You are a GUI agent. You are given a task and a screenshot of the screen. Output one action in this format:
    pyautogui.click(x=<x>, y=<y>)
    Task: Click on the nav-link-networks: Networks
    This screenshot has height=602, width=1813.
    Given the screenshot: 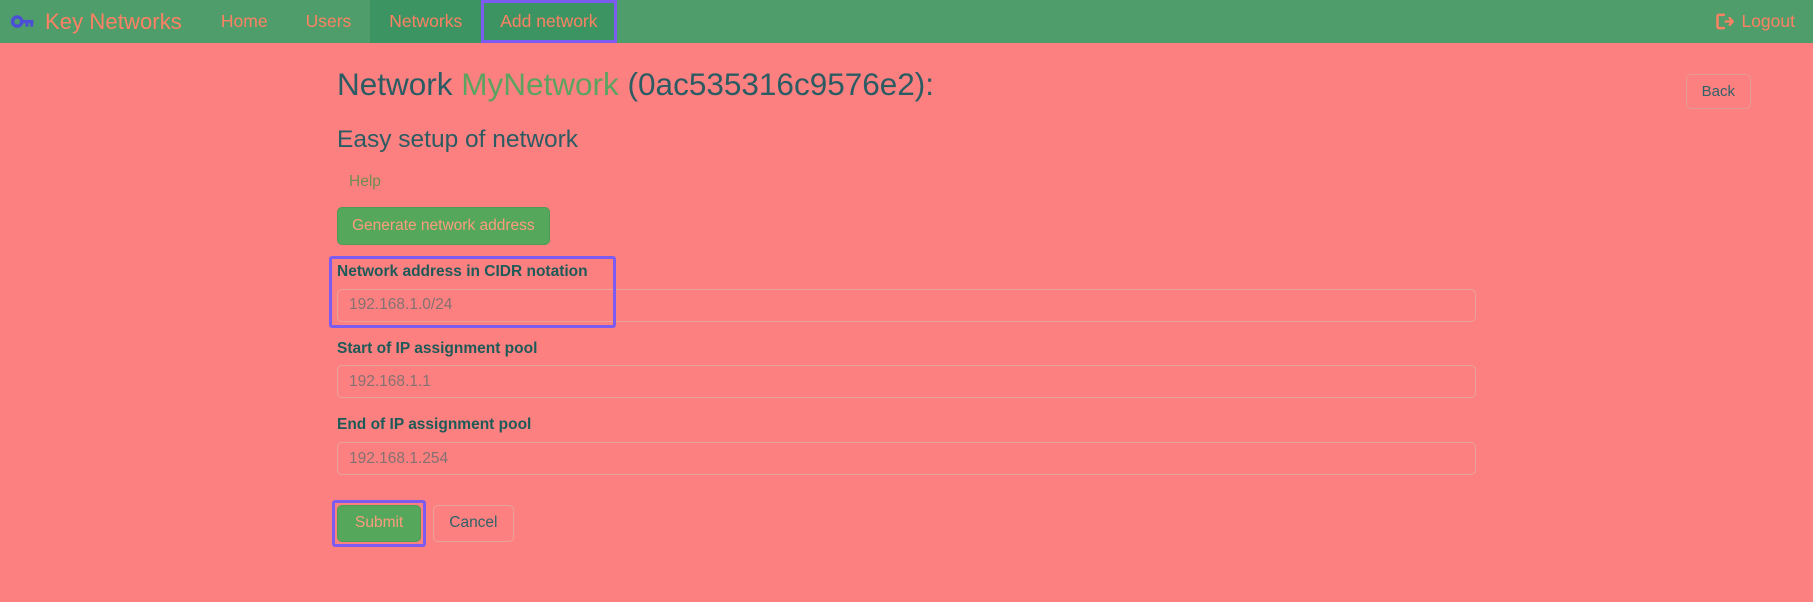 What is the action you would take?
    pyautogui.click(x=426, y=21)
    